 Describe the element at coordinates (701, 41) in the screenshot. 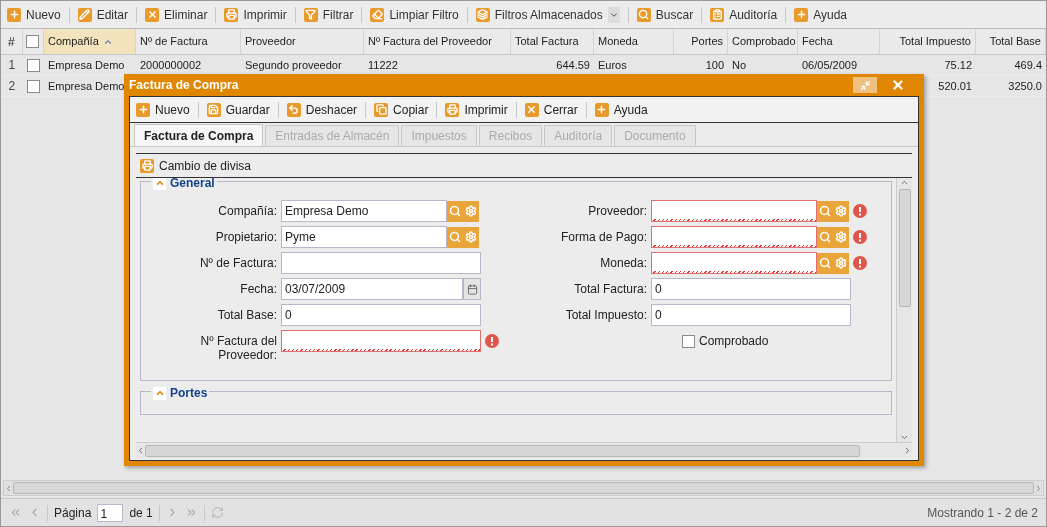

I see `column-header: Portes` at that location.